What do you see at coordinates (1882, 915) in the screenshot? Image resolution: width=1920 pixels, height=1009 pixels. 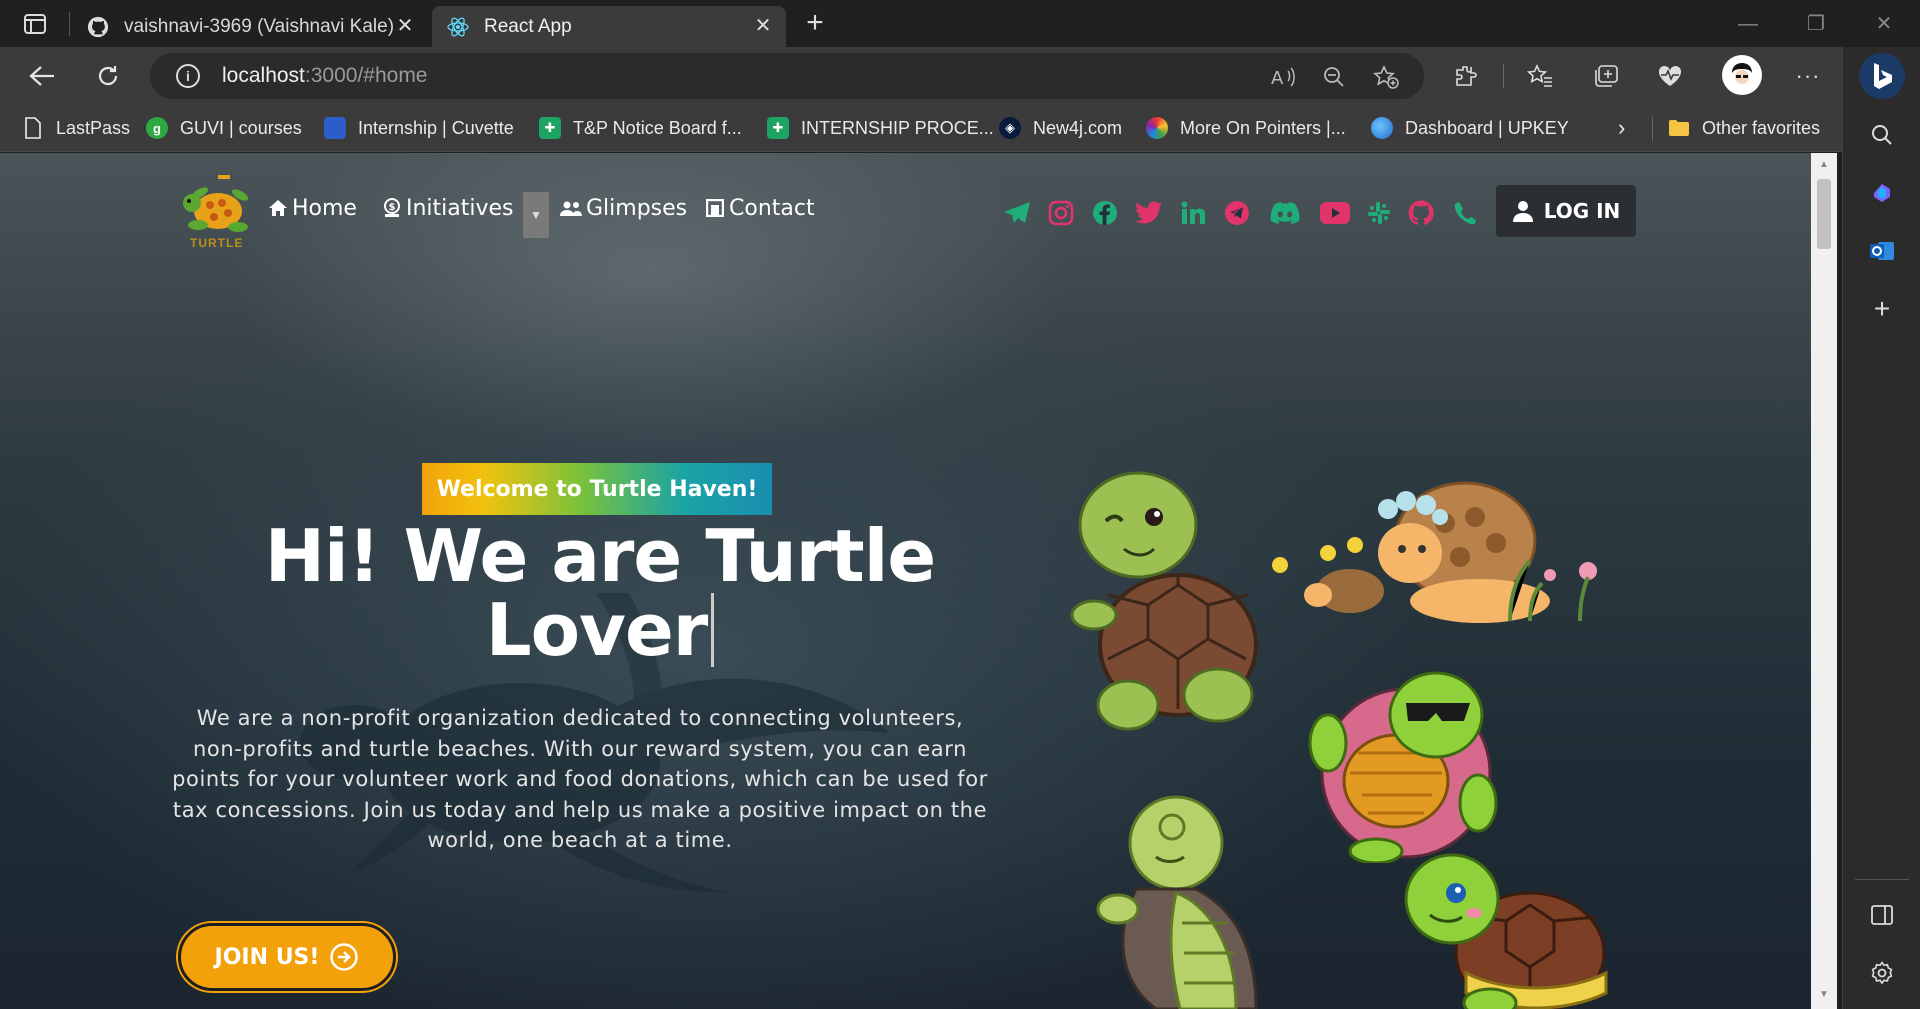 I see `hide-sidebar-icon` at bounding box center [1882, 915].